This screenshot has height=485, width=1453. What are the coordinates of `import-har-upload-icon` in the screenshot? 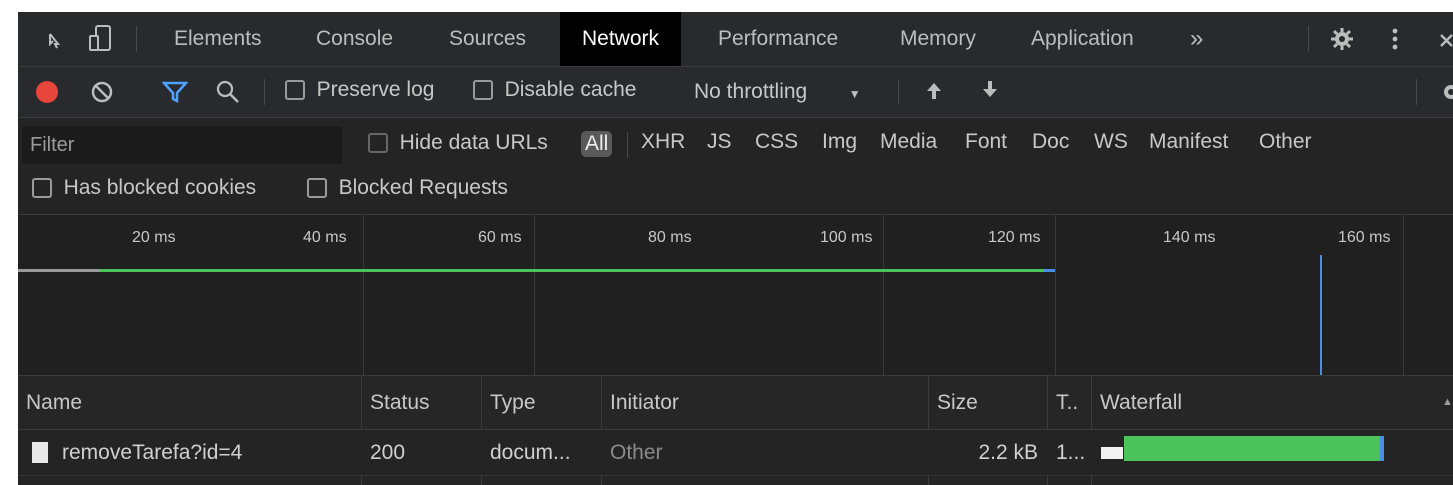 It's located at (934, 91).